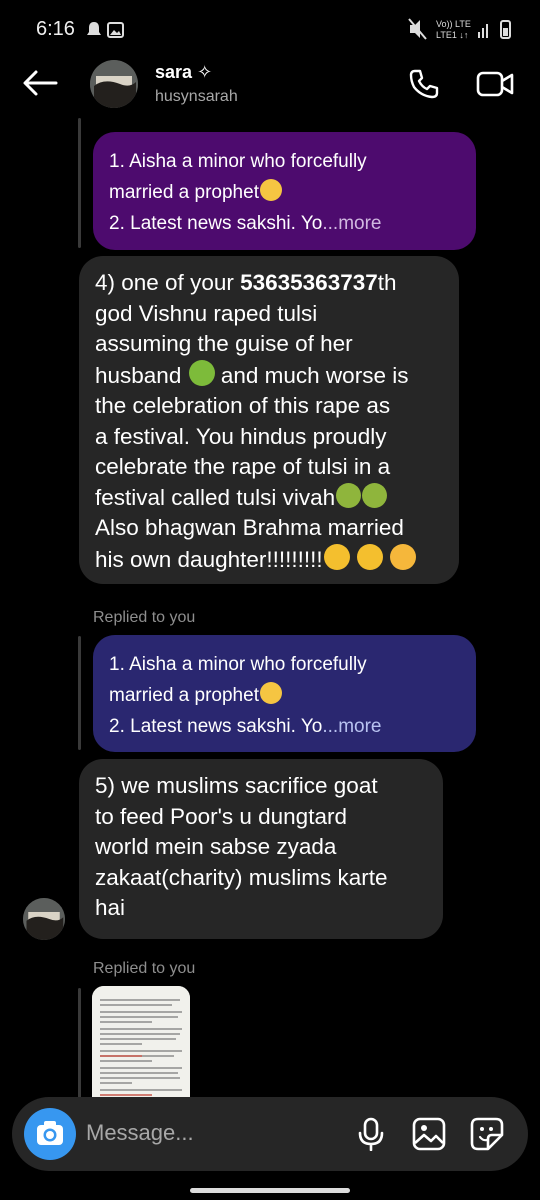 The height and width of the screenshot is (1200, 540). What do you see at coordinates (309, 282) in the screenshot?
I see `message-bold-number: 53635363737` at bounding box center [309, 282].